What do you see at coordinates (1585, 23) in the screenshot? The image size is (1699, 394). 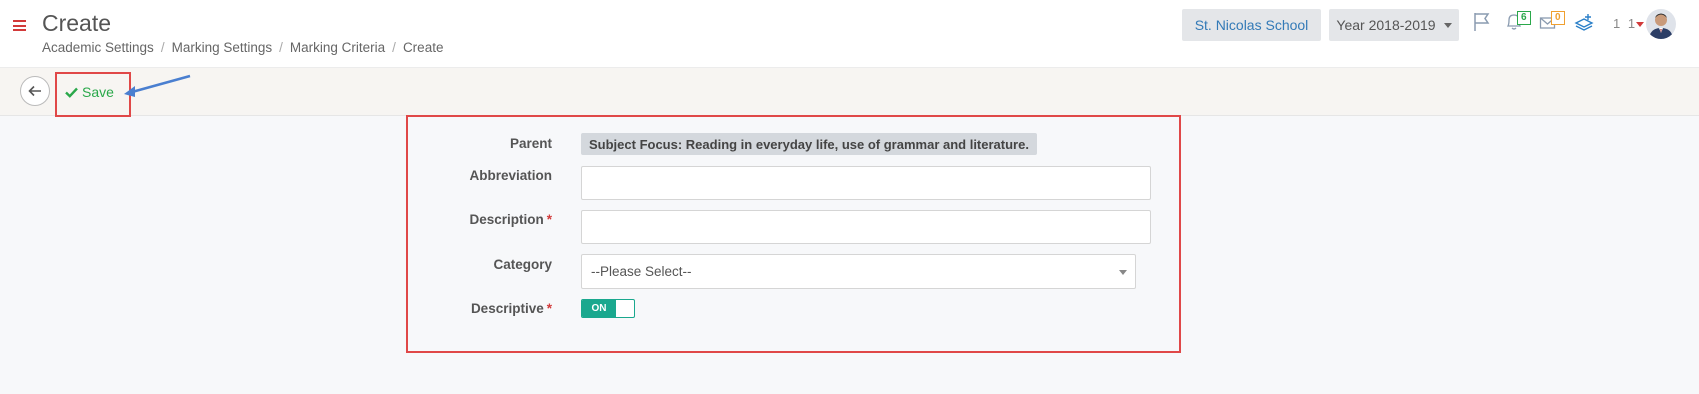 I see `layers-icon` at bounding box center [1585, 23].